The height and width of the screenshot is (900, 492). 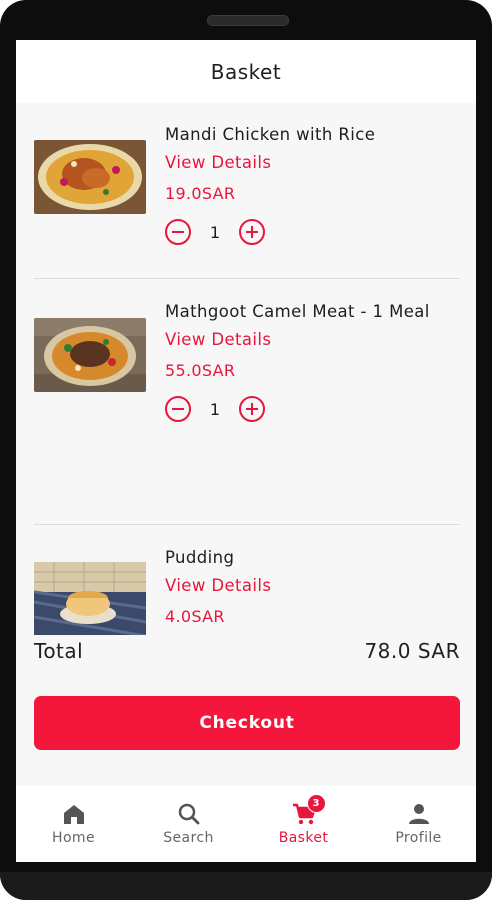 What do you see at coordinates (188, 838) in the screenshot?
I see `nav-label-search: Search` at bounding box center [188, 838].